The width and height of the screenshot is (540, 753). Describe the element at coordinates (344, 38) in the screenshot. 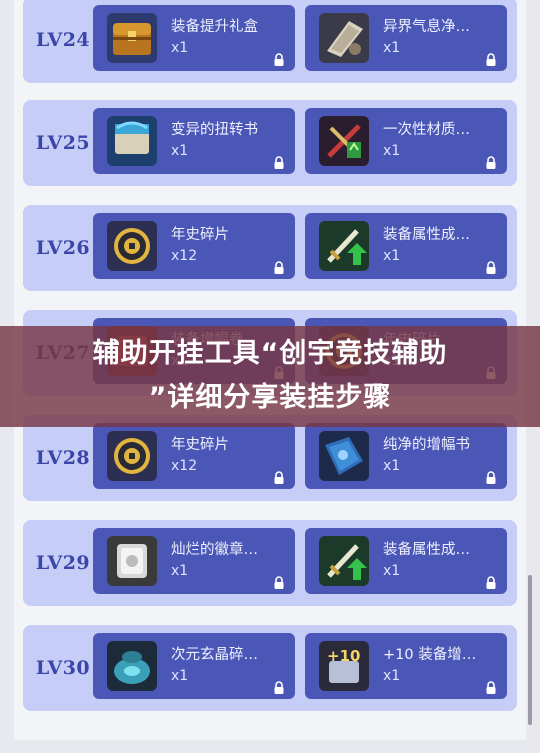

I see `stone-scroll-icon` at that location.